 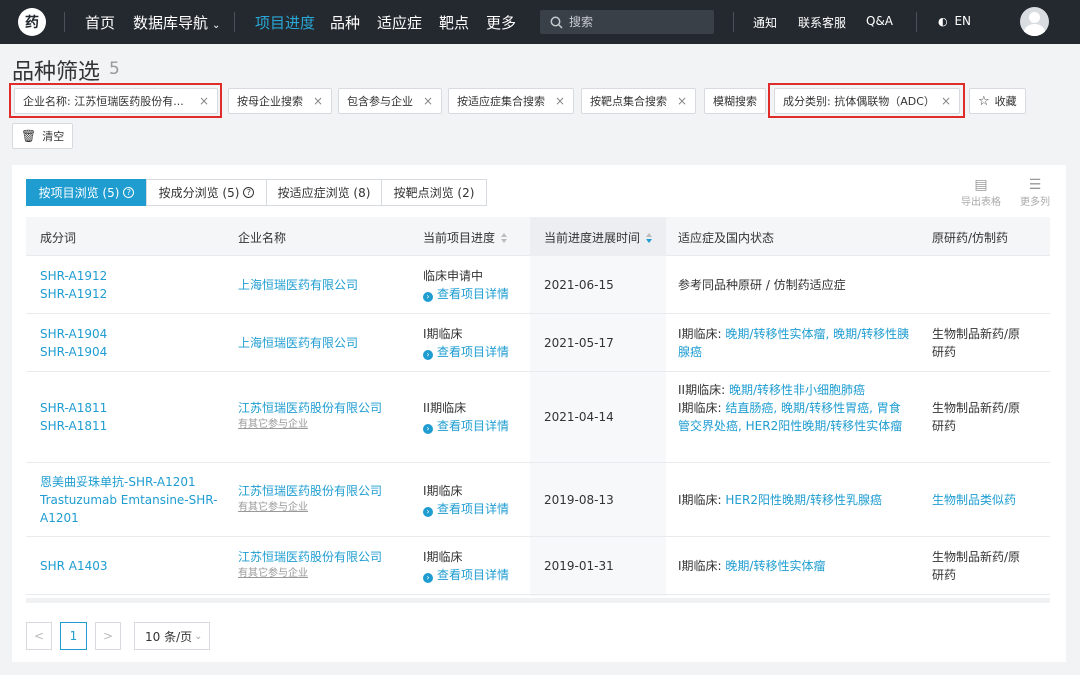 I want to click on type-link: 生物制品类似药, so click(x=974, y=500).